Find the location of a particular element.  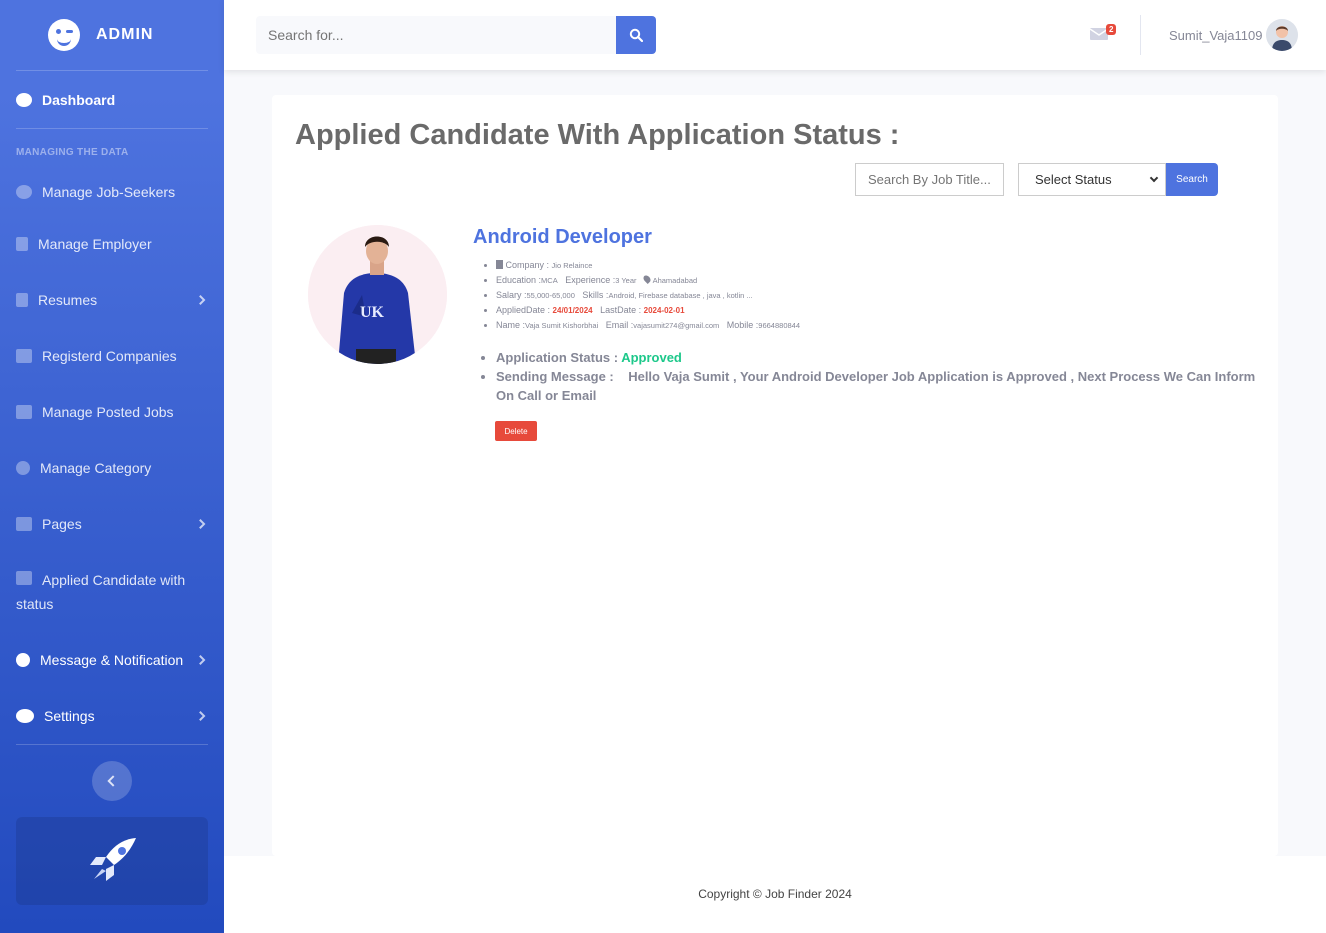

sidebar-item-label: Manage Employer is located at coordinates (95, 244).